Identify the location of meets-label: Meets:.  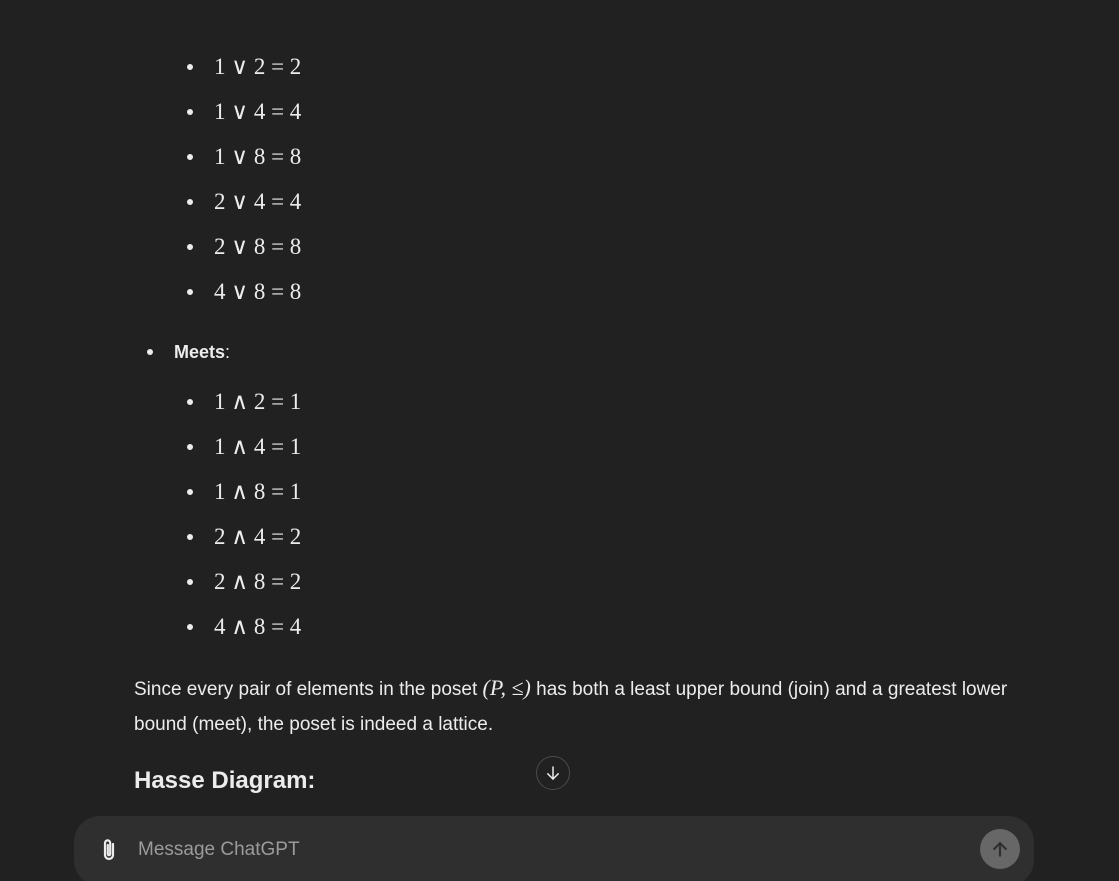
(202, 351).